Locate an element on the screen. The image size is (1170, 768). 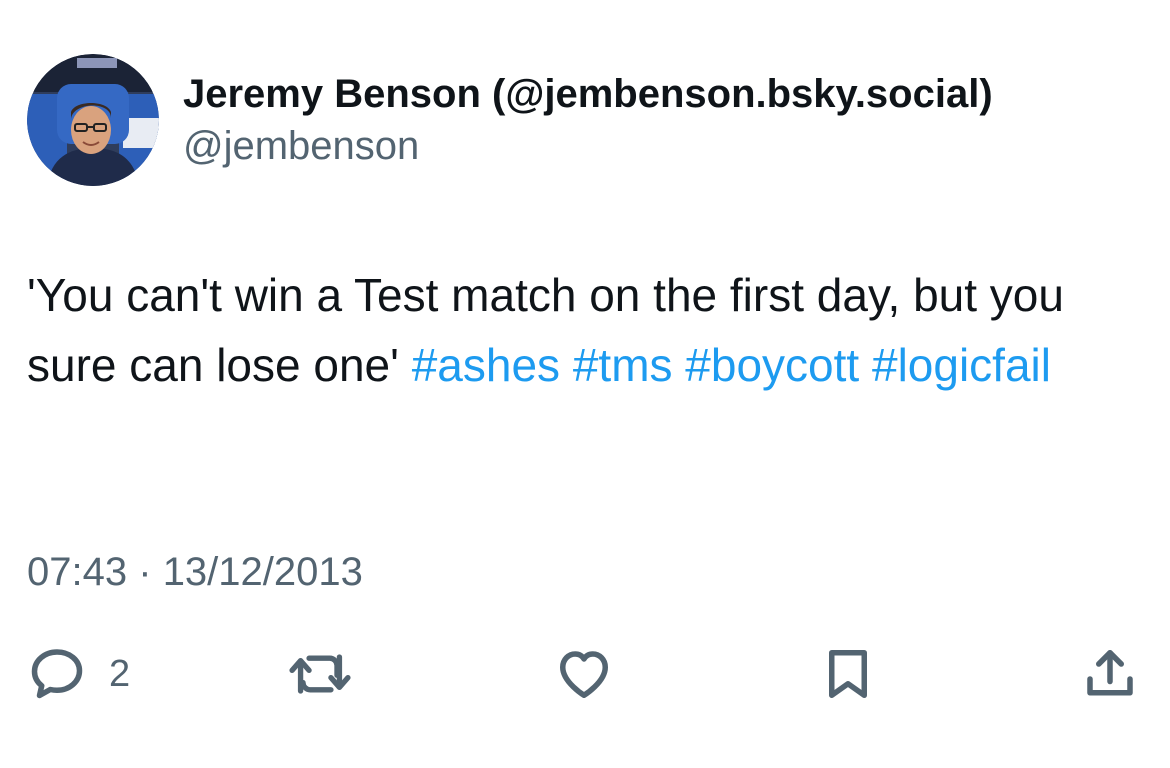
tweet-timestamp: 07:43 · 13/12/2013 is located at coordinates (195, 572).